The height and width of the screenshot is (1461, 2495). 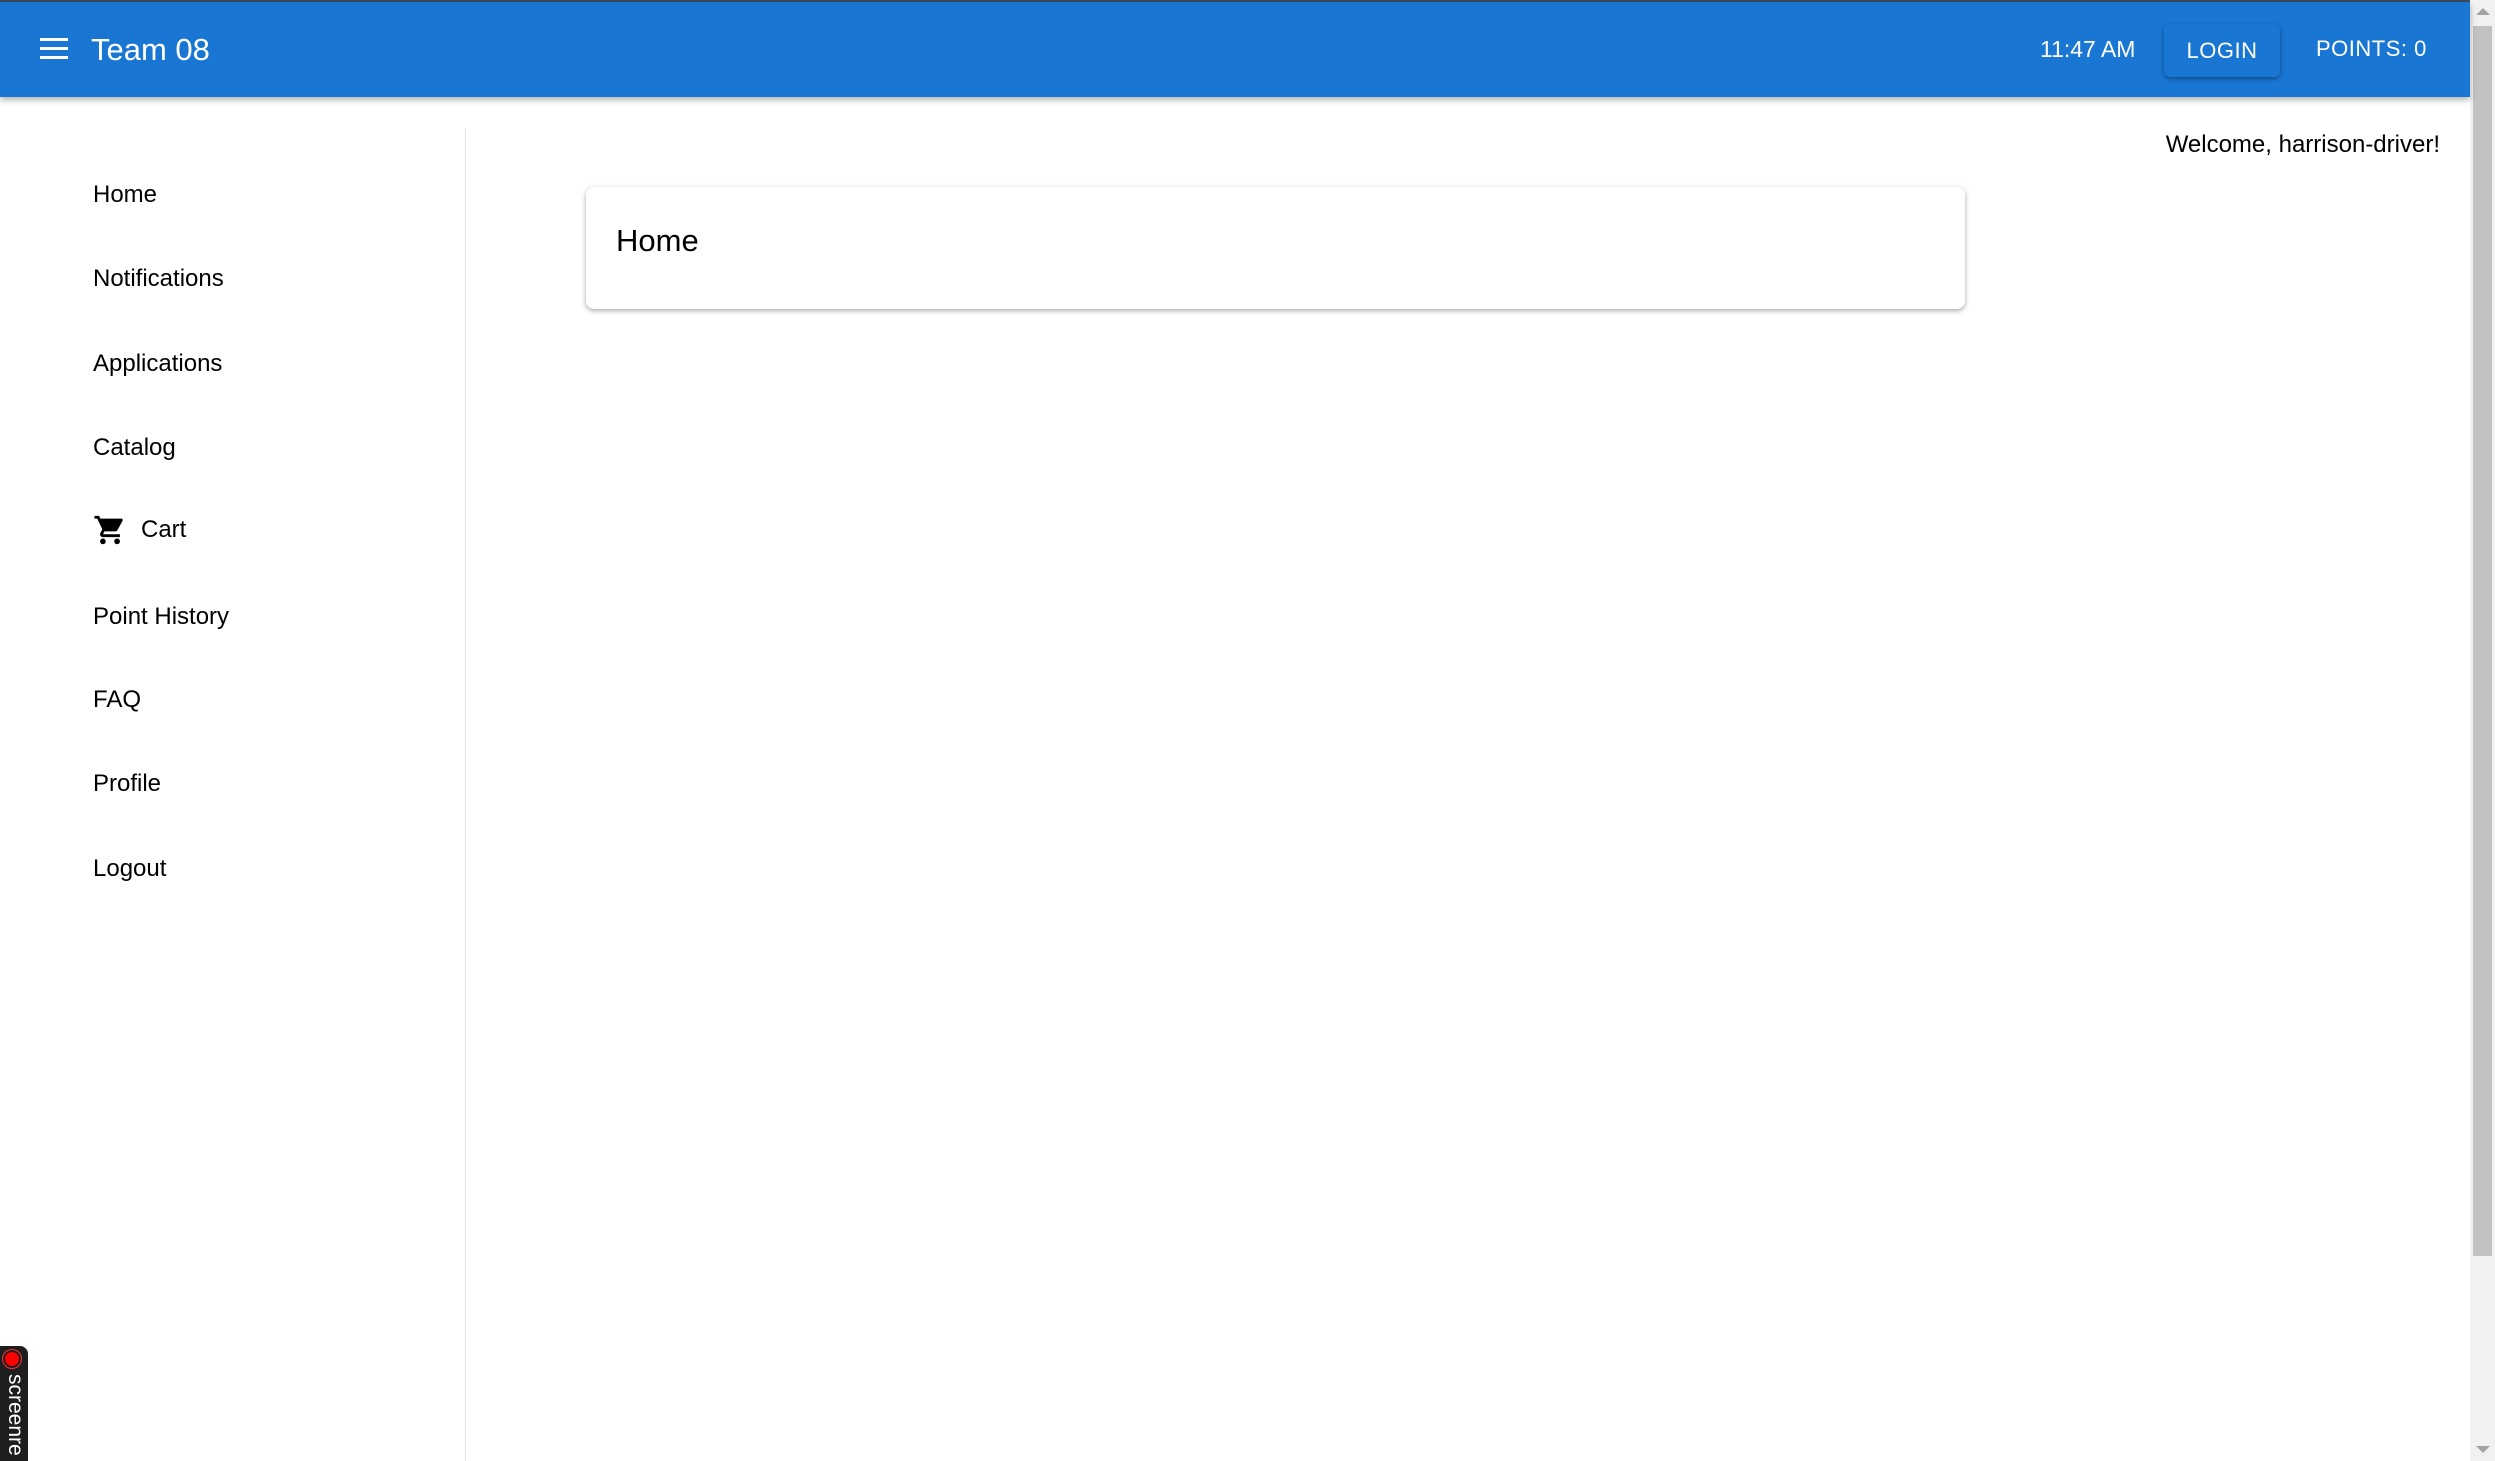 What do you see at coordinates (150, 49) in the screenshot?
I see `app-title: Team 08` at bounding box center [150, 49].